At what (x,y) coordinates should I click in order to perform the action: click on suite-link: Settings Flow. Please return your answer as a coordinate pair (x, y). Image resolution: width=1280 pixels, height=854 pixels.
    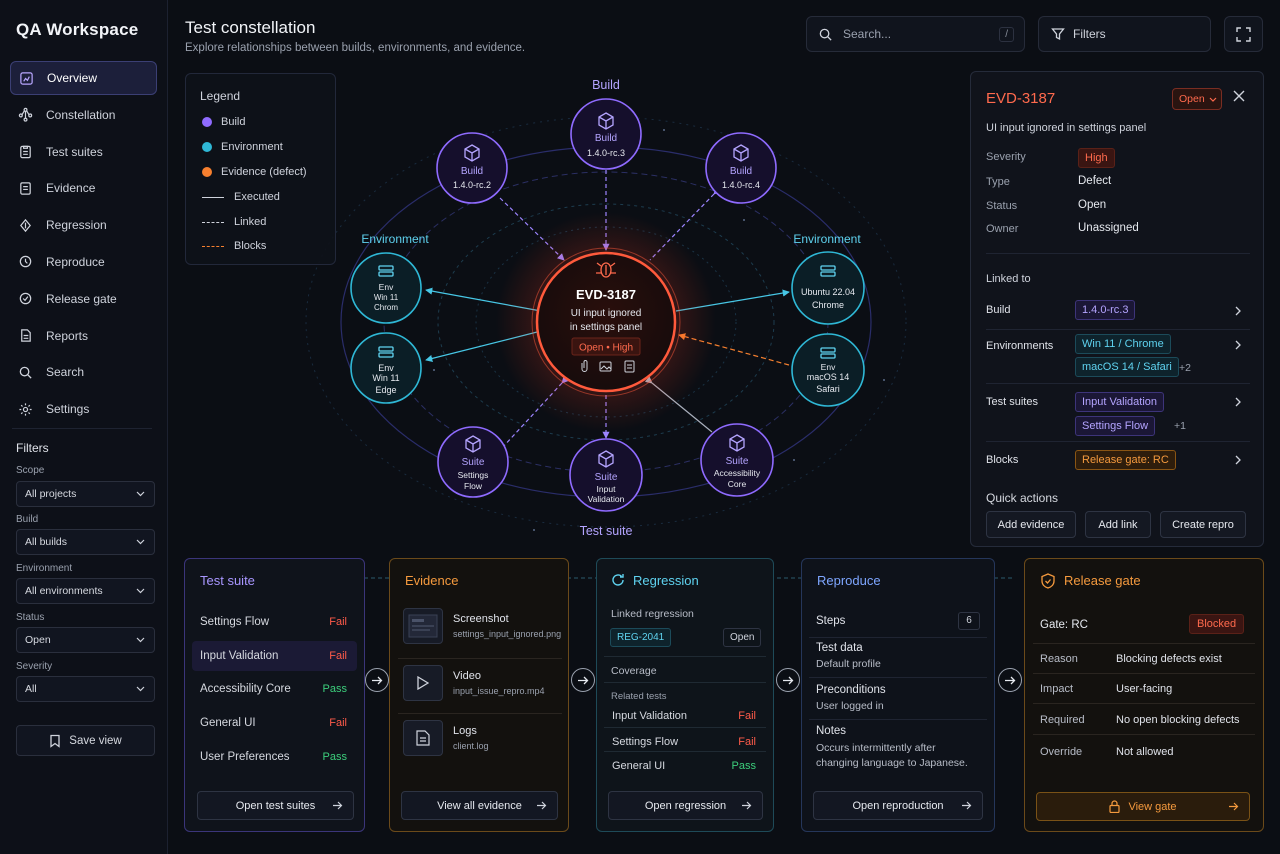
    Looking at the image, I should click on (1115, 426).